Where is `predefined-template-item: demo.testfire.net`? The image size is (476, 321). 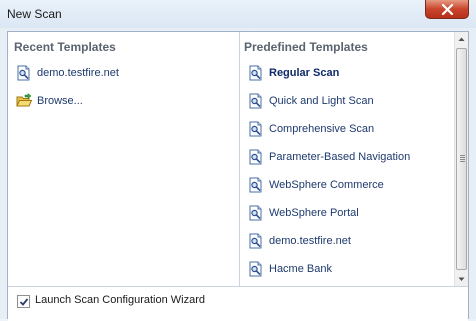 predefined-template-item: demo.testfire.net is located at coordinates (299, 241).